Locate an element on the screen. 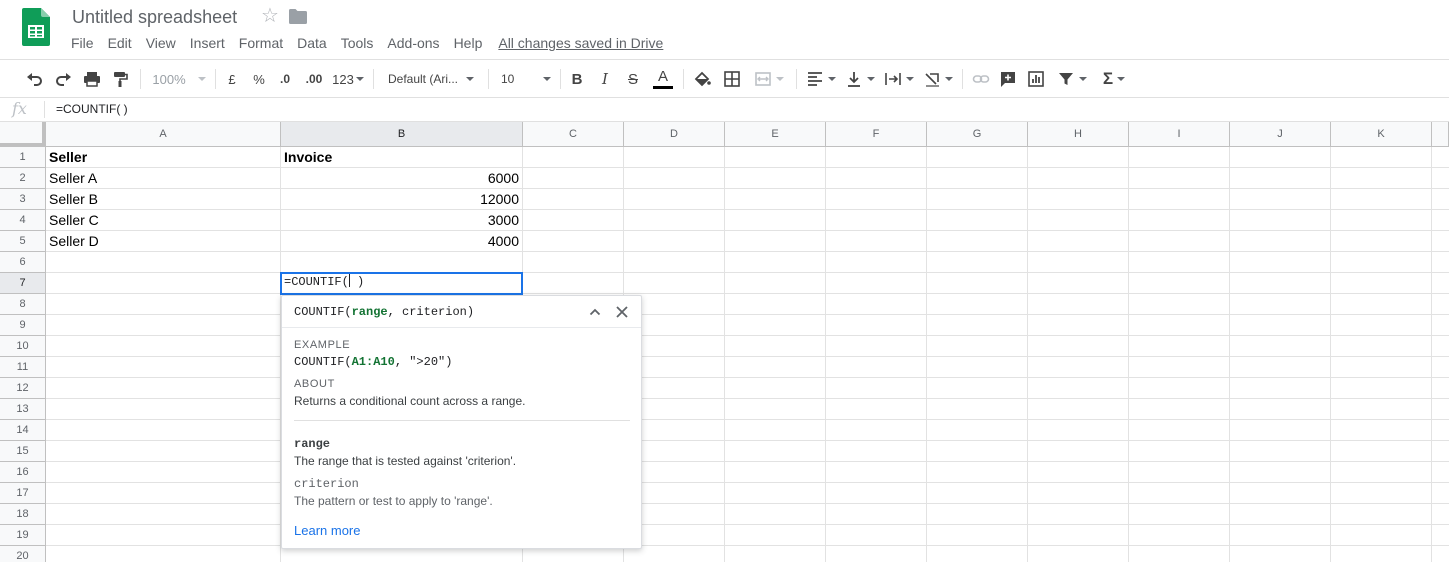  column-header-j: J is located at coordinates (1280, 134).